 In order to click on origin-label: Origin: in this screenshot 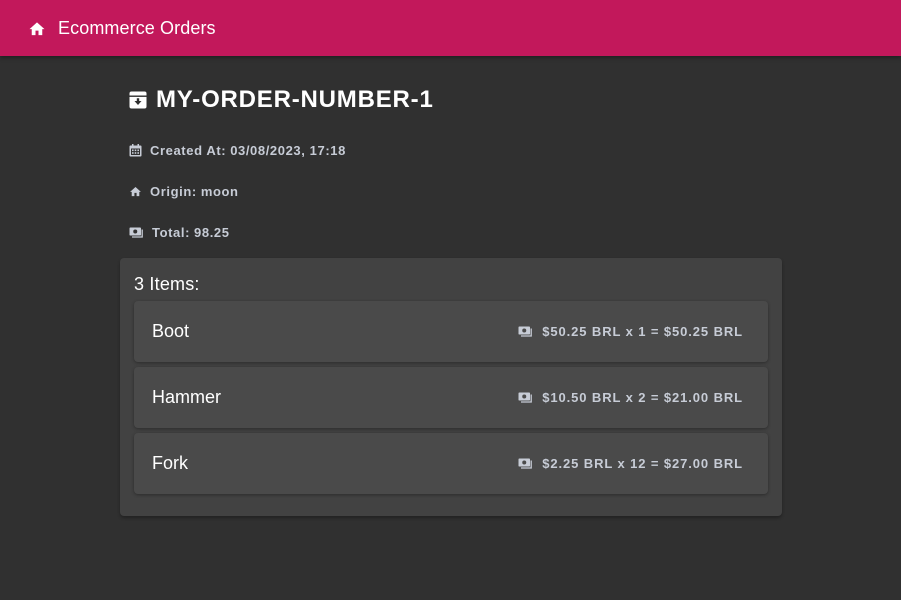, I will do `click(173, 191)`.